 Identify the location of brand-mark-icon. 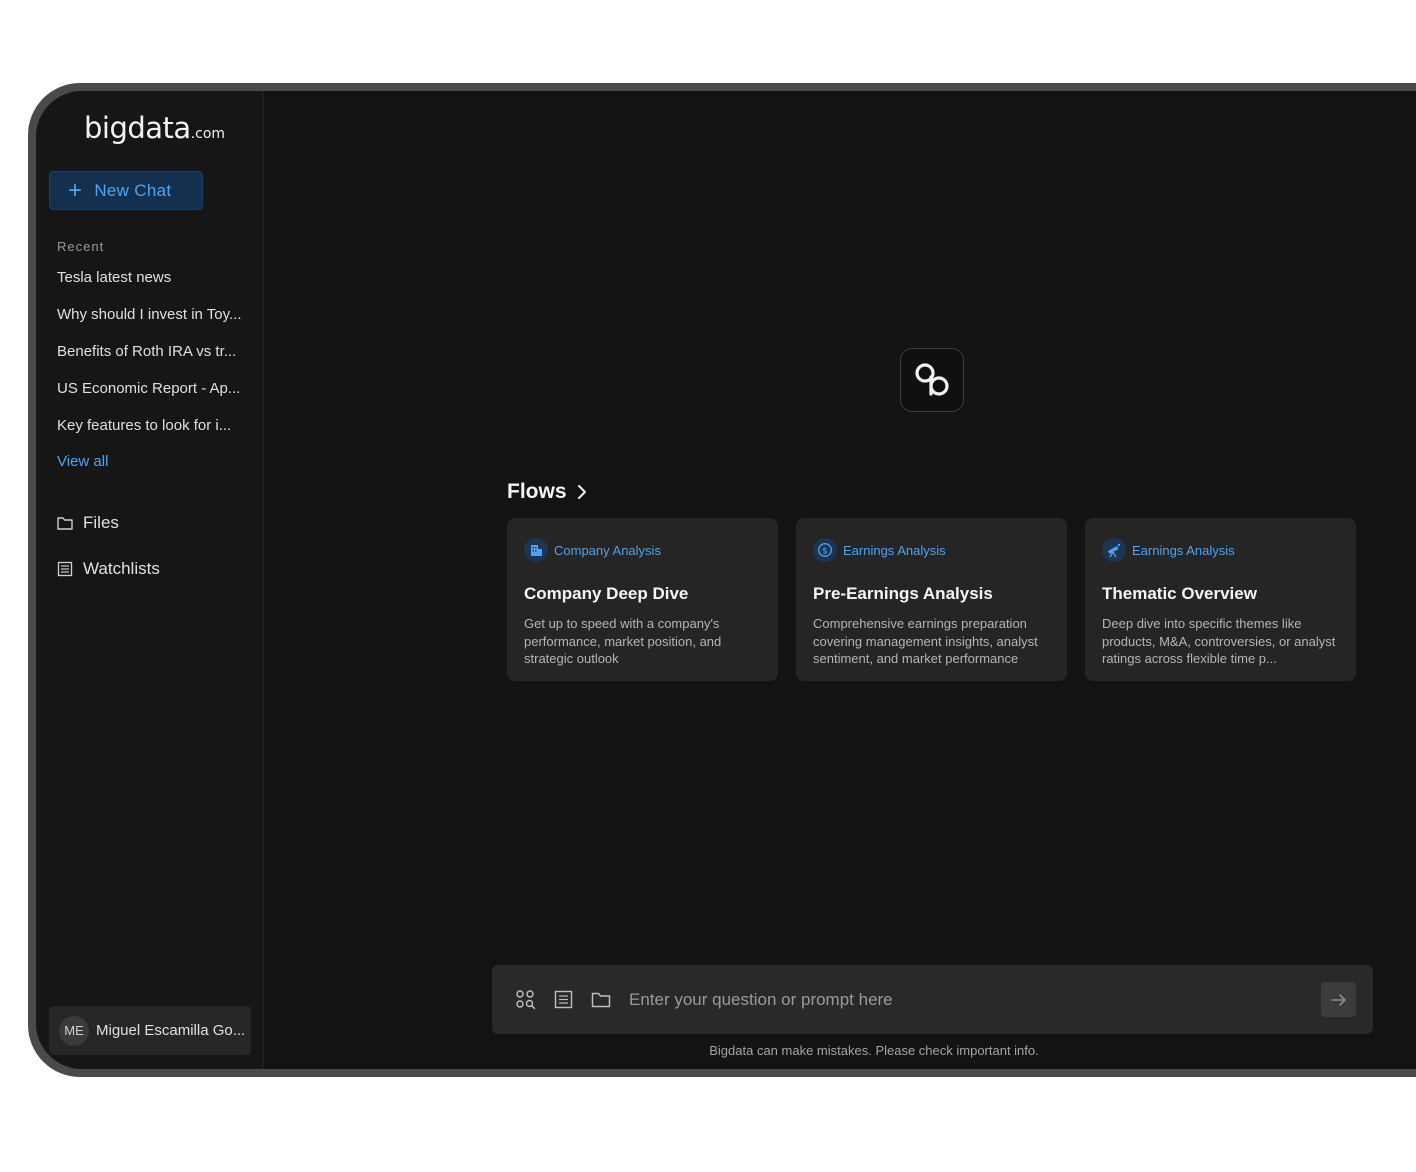
(932, 380).